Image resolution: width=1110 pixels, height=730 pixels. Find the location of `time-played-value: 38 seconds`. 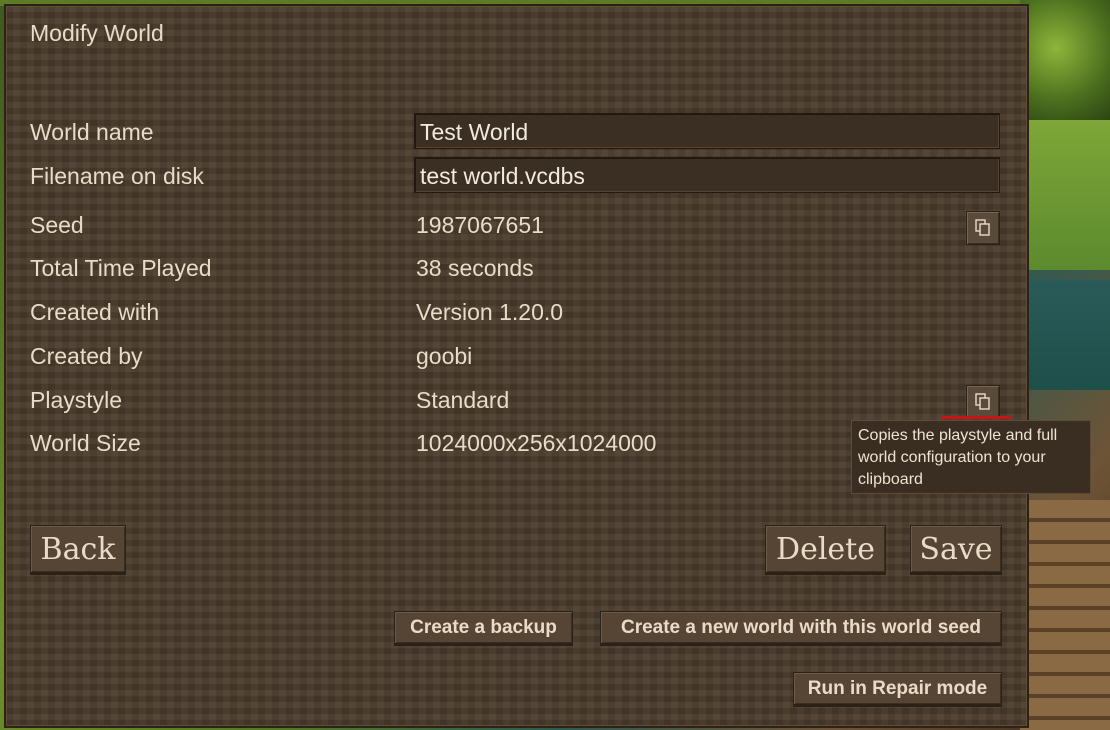

time-played-value: 38 seconds is located at coordinates (475, 268).